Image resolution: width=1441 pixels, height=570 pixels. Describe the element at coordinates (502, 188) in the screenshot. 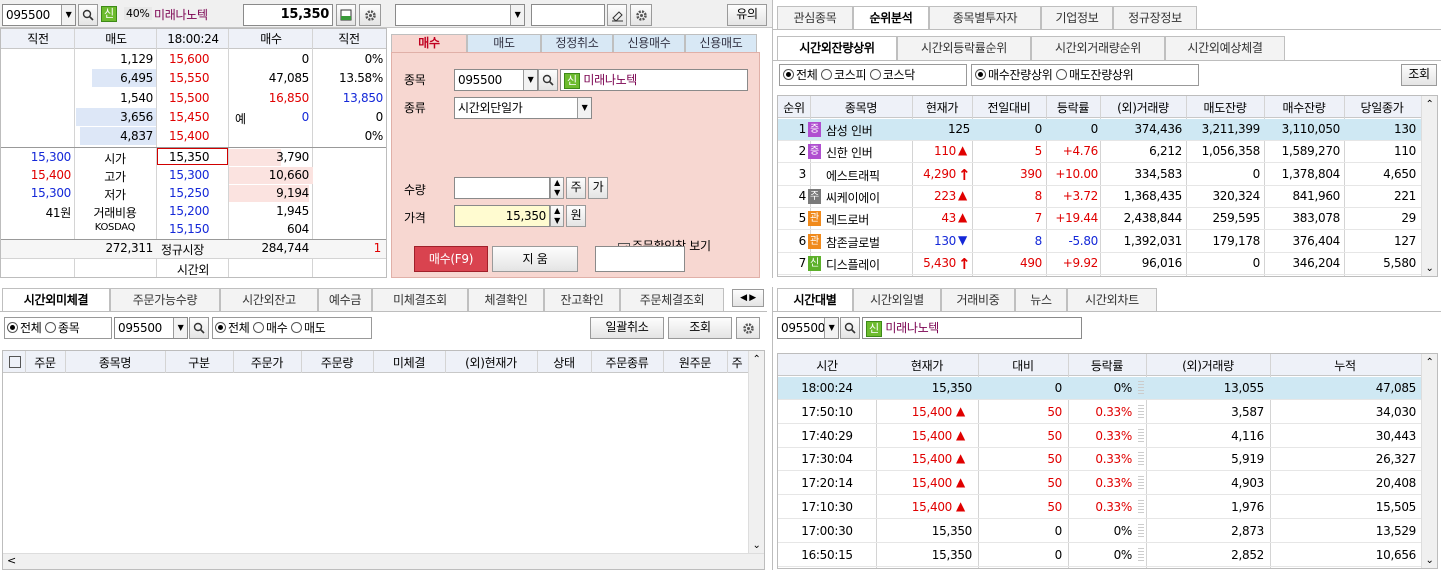

I see `qty-input` at that location.